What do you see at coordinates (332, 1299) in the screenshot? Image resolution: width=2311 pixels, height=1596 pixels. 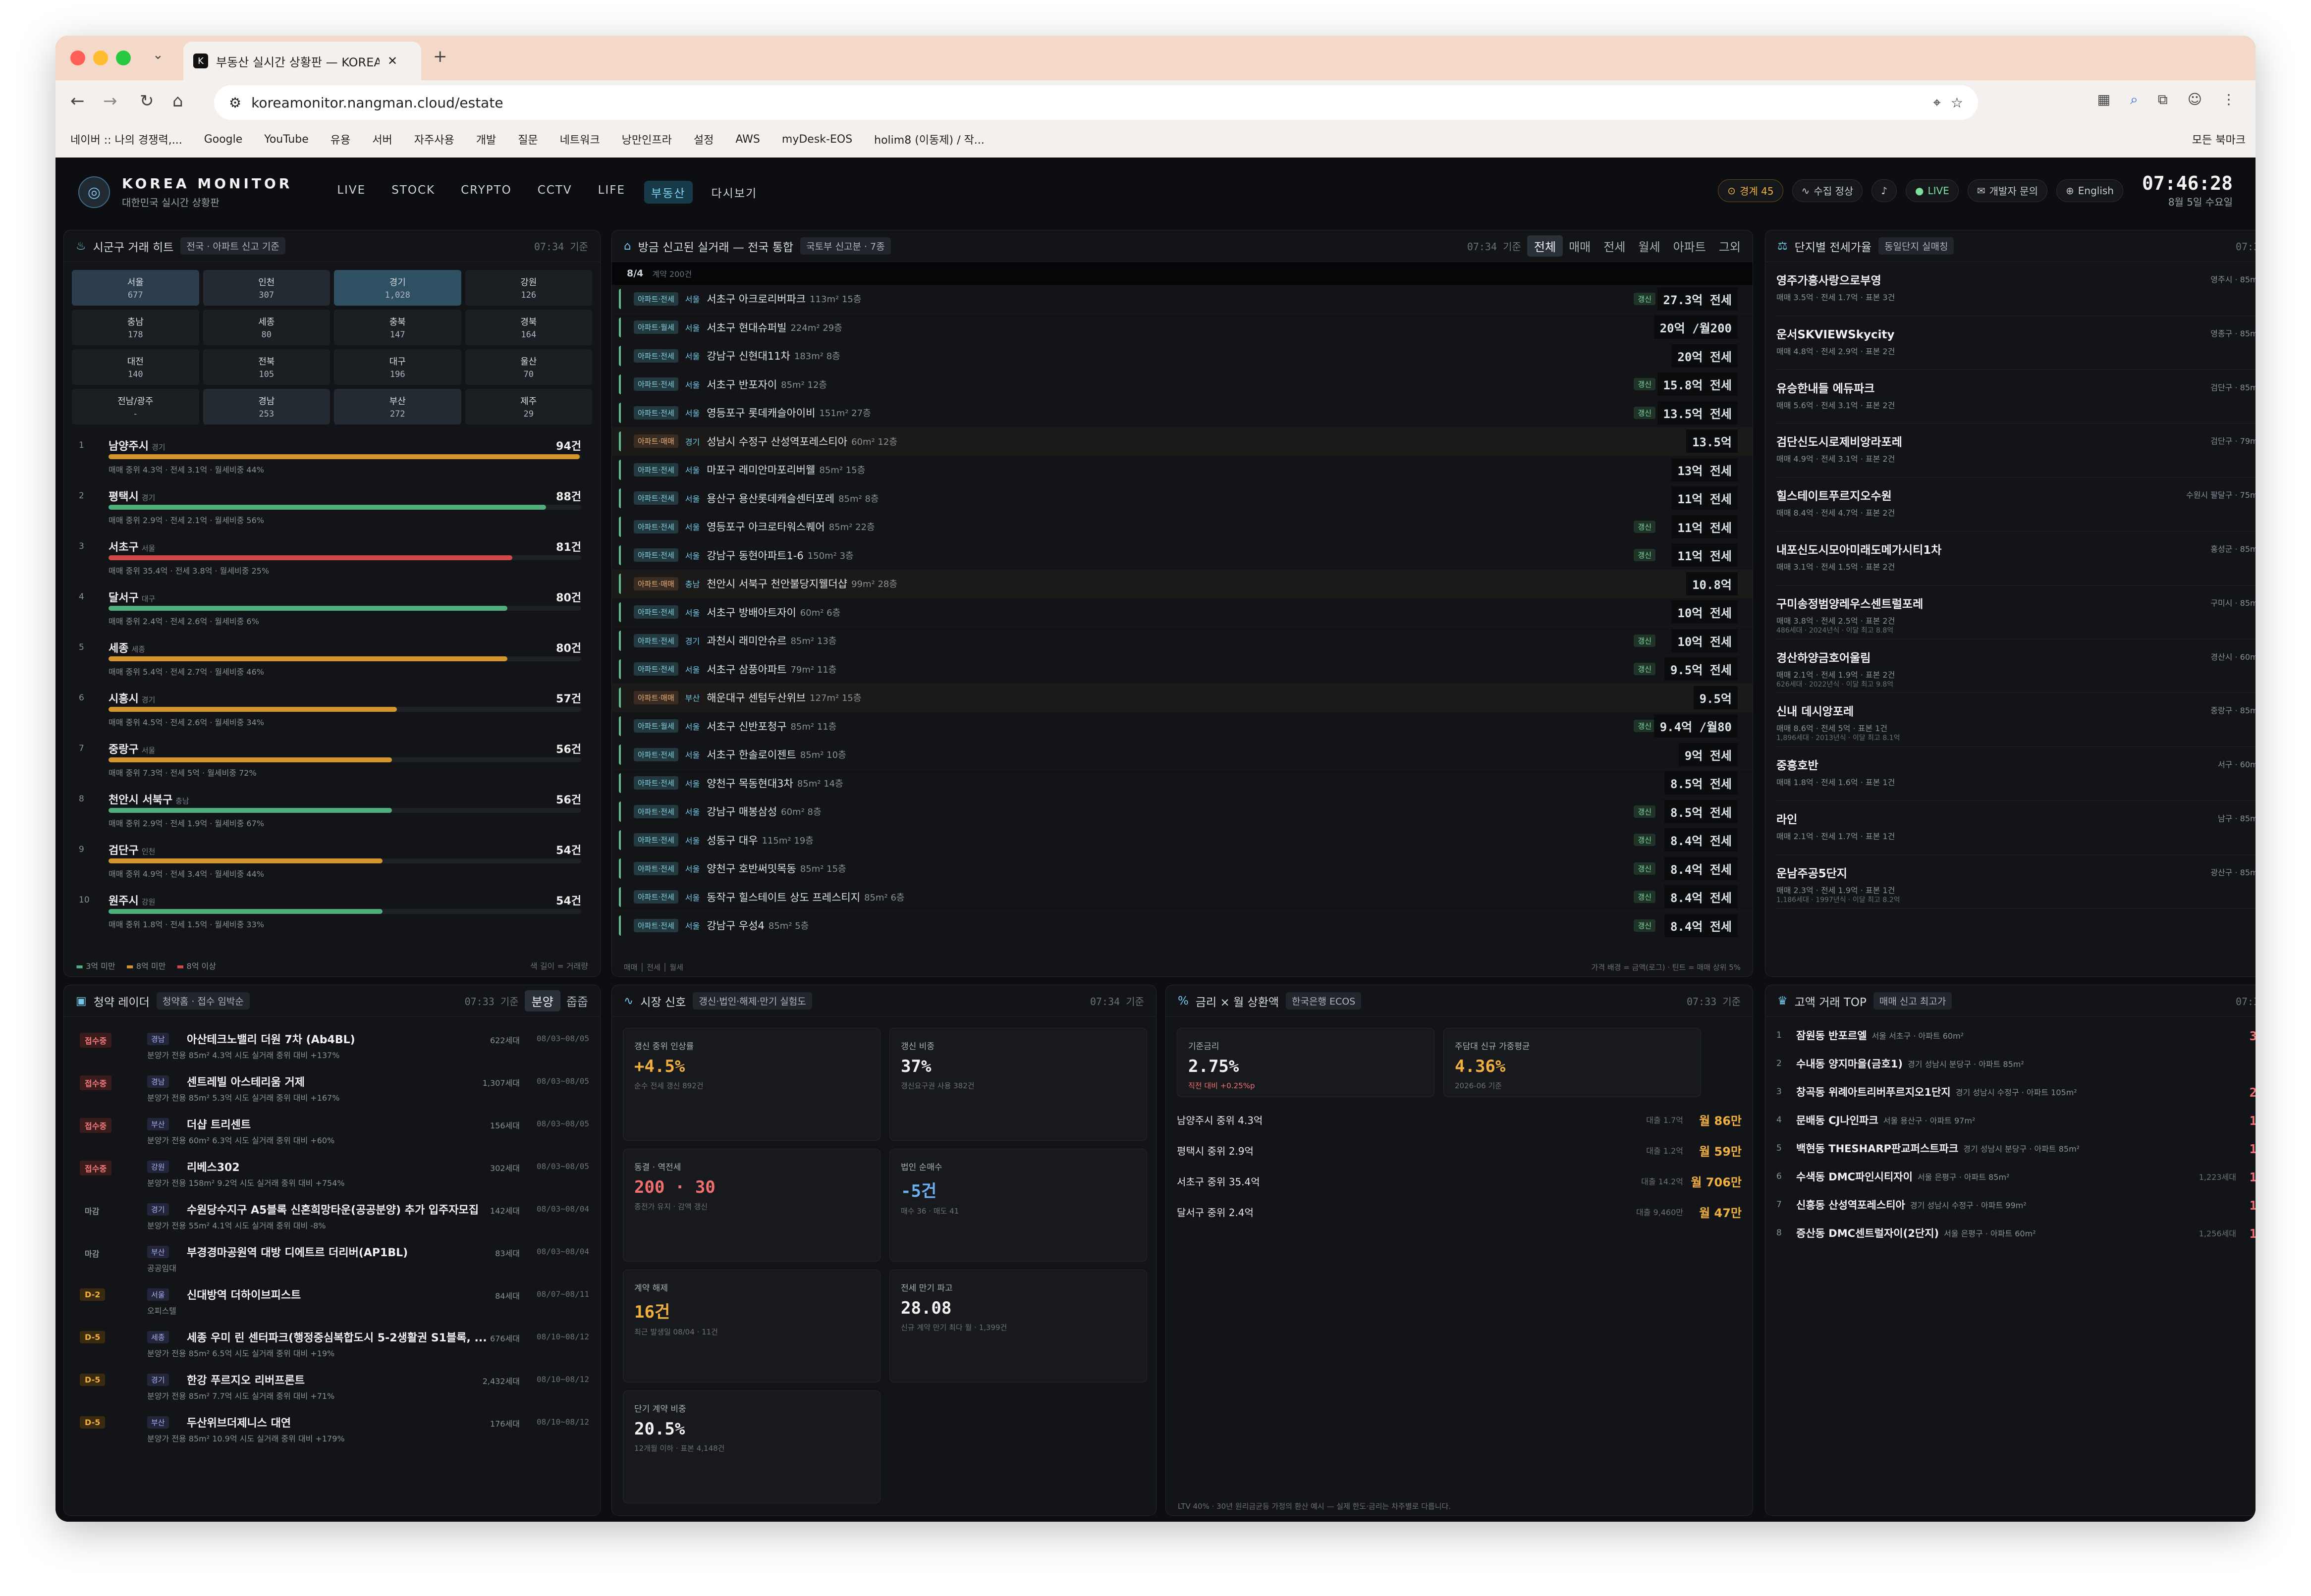 I see `sub-item: D-2 서울 신대방역 더하이브피스트 오피스텔 84세대 08/07~08/11` at bounding box center [332, 1299].